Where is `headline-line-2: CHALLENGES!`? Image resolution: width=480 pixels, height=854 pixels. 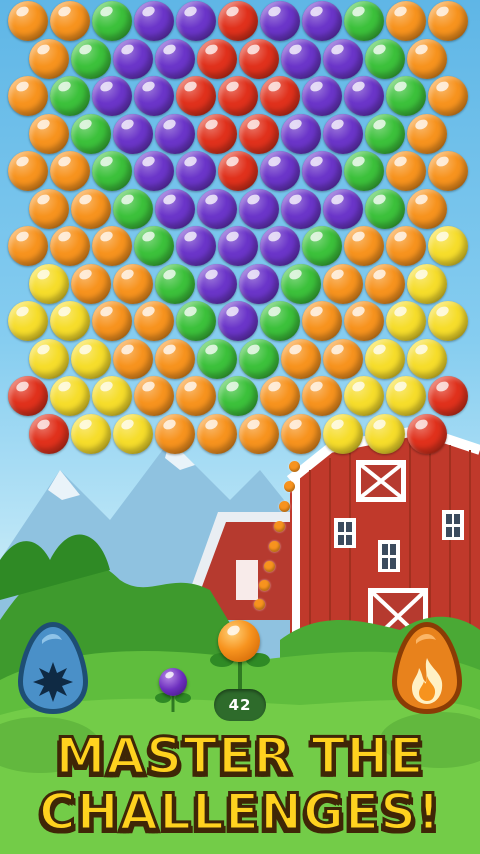 headline-line-2: CHALLENGES! is located at coordinates (240, 812).